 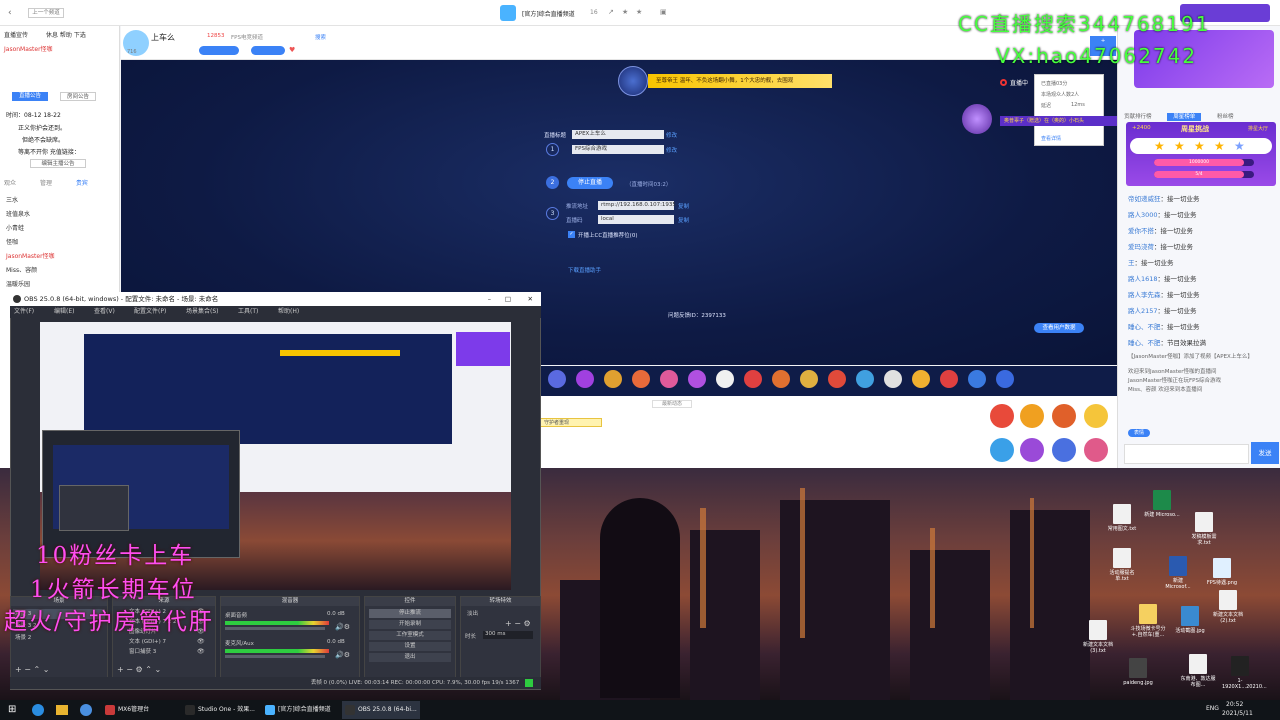 I want to click on desktop-file-icon: 活动服提名单.txt, so click(x=1122, y=565).